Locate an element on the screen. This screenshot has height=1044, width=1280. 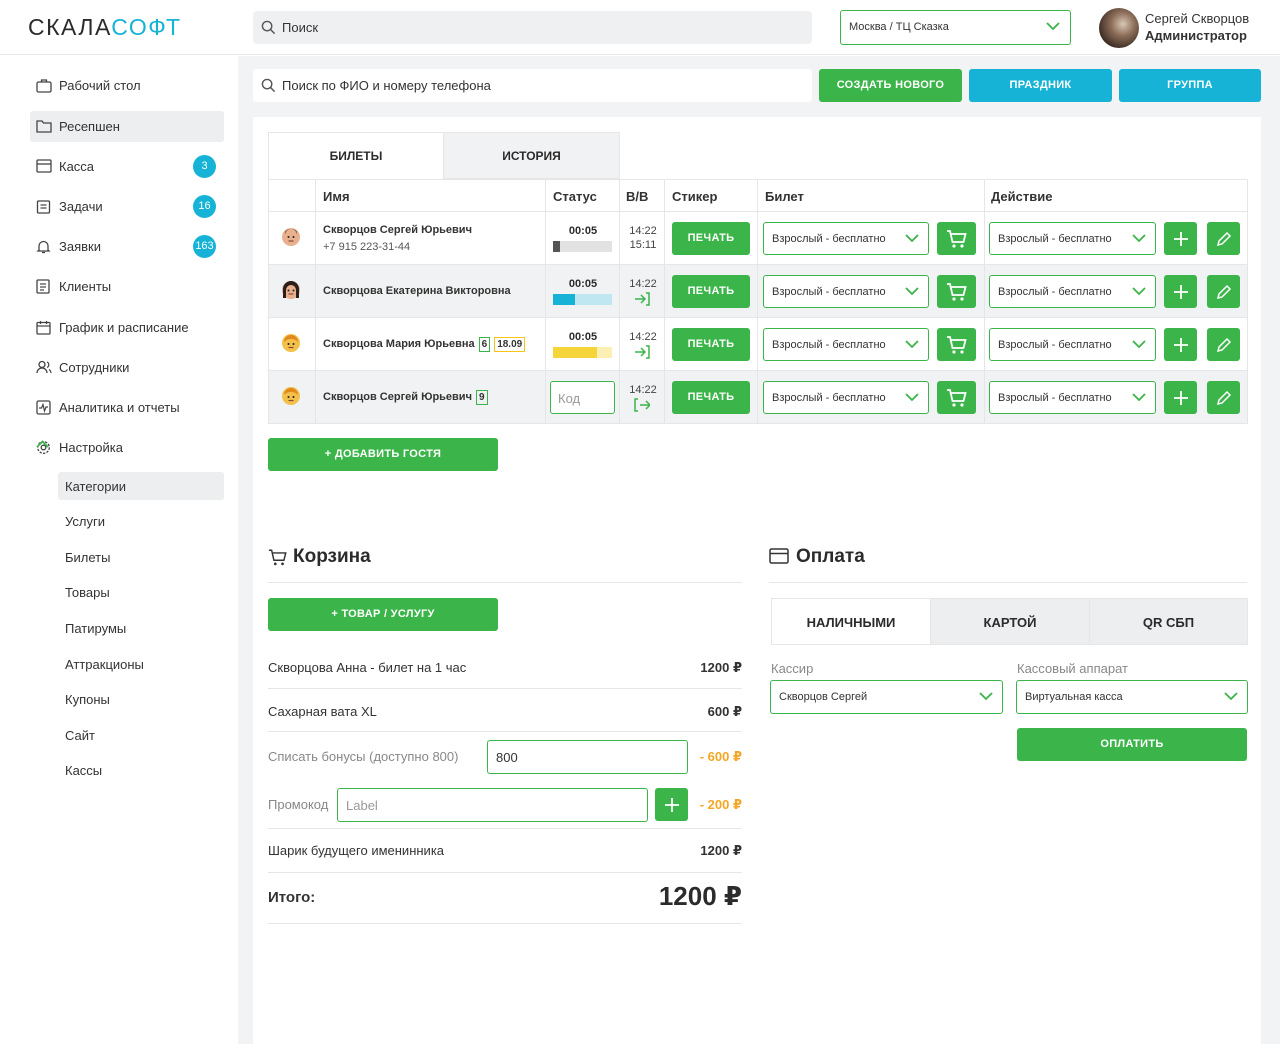
plus-icon is located at coordinates (1180, 397).